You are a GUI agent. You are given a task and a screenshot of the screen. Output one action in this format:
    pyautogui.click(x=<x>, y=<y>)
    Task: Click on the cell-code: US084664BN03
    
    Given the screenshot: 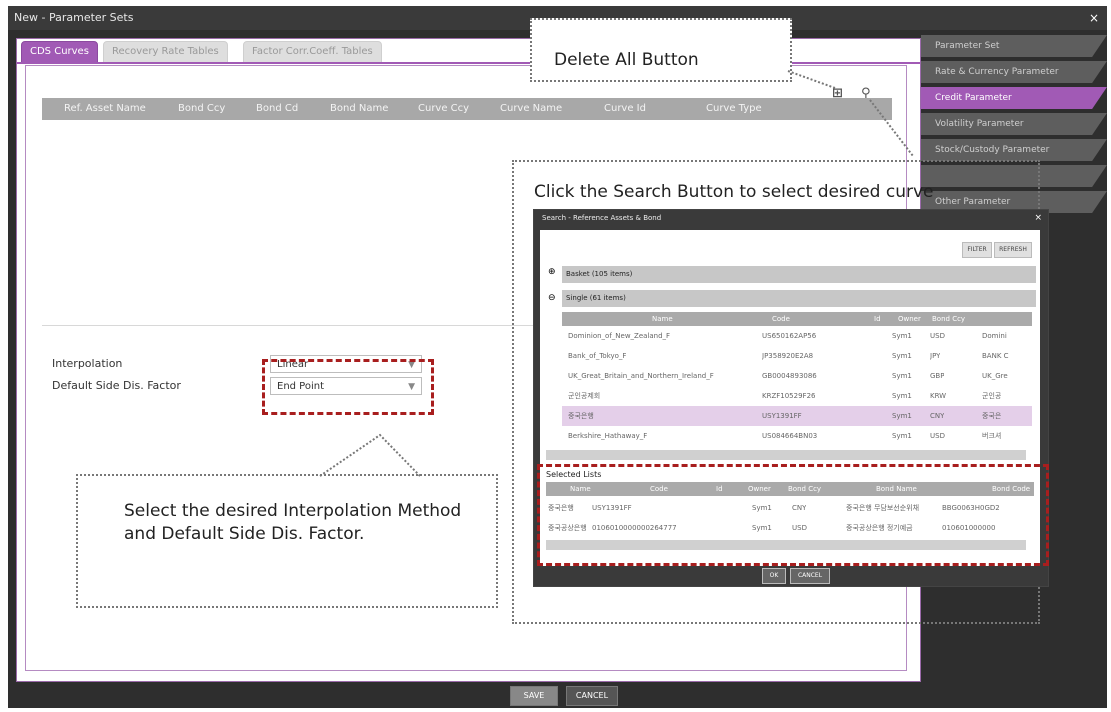 What is the action you would take?
    pyautogui.click(x=790, y=436)
    